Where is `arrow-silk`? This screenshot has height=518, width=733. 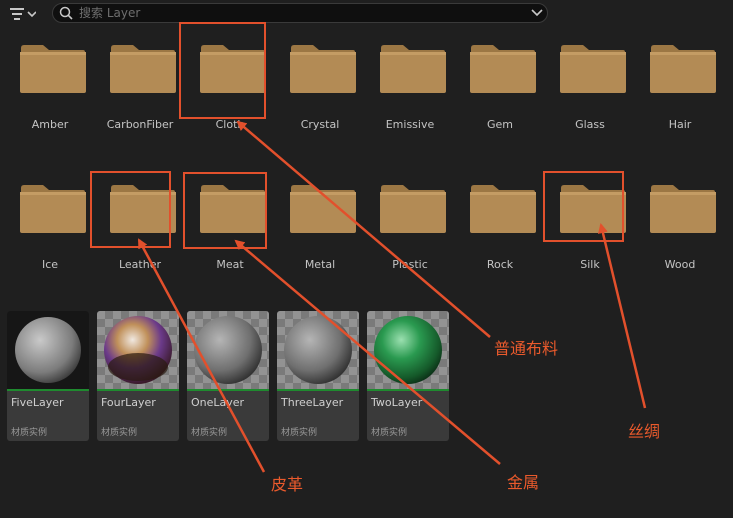 arrow-silk is located at coordinates (622, 316).